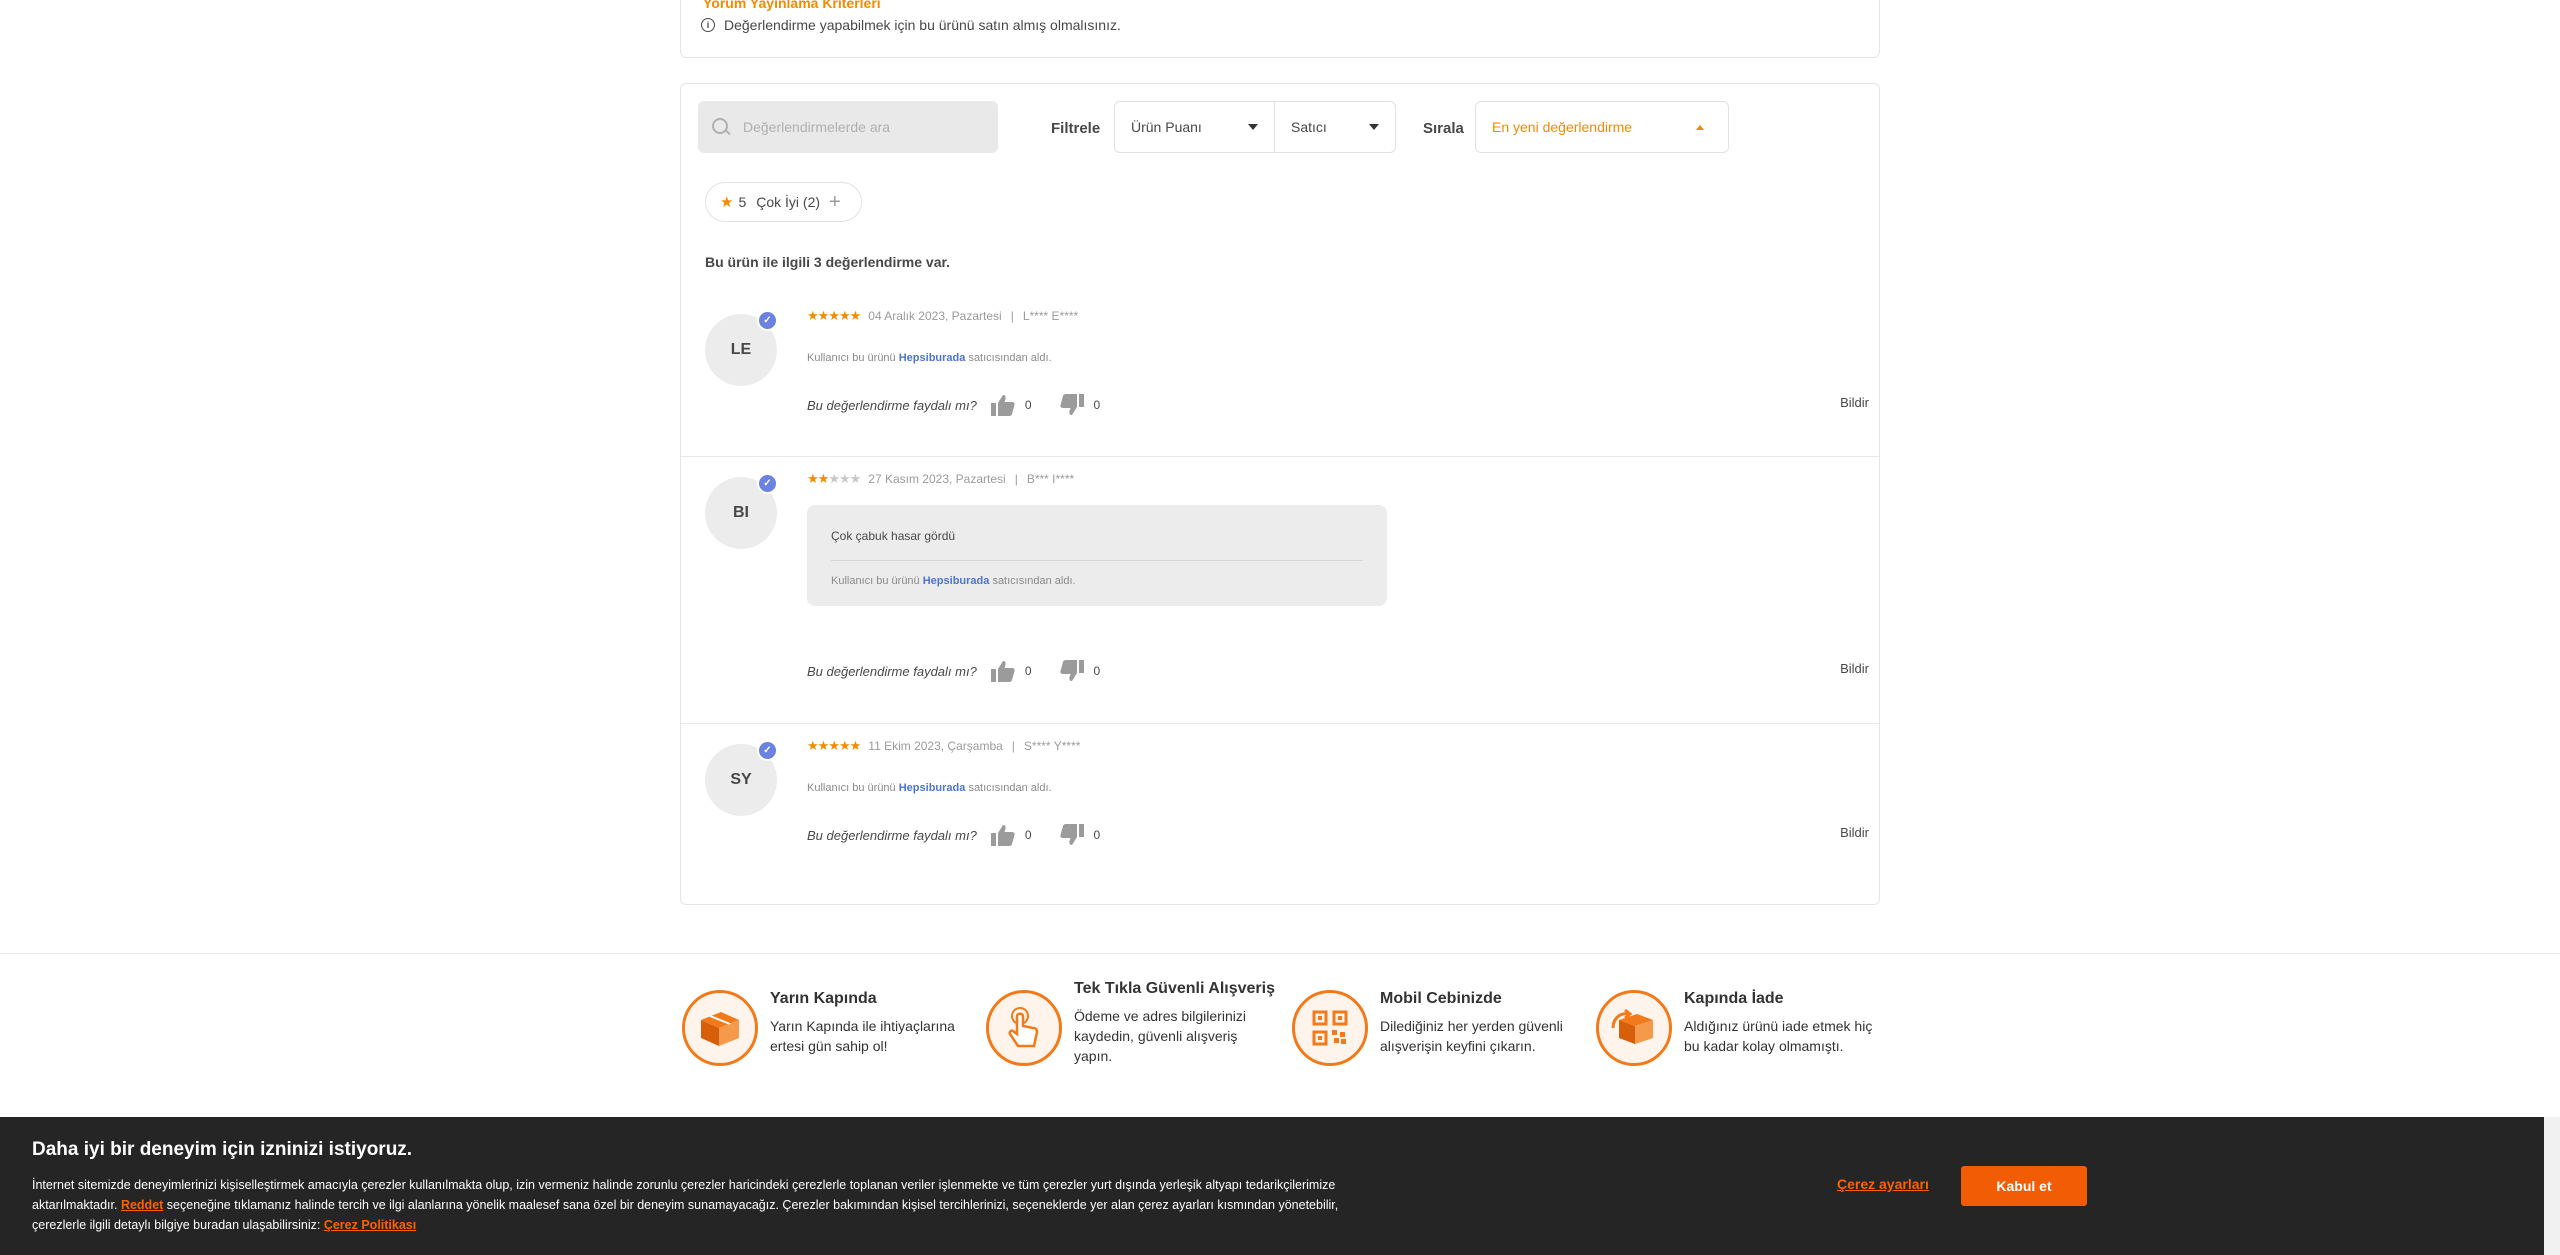 The width and height of the screenshot is (2560, 1255). I want to click on avatar: BI ✓, so click(741, 511).